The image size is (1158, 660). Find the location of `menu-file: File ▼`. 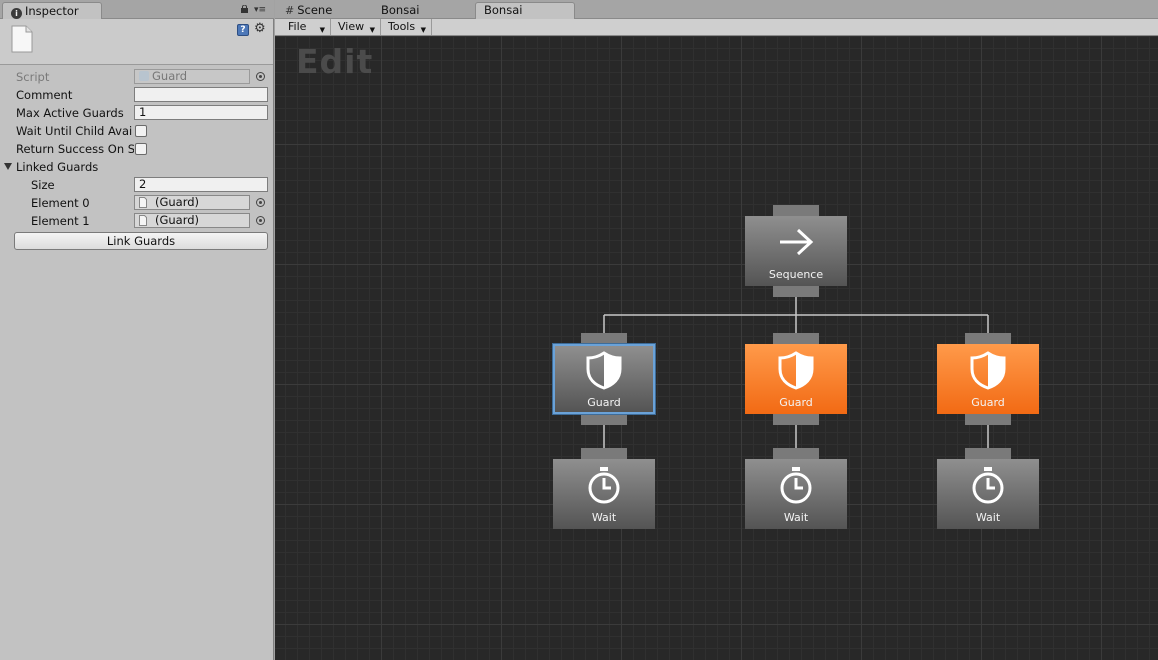

menu-file: File ▼ is located at coordinates (306, 27).